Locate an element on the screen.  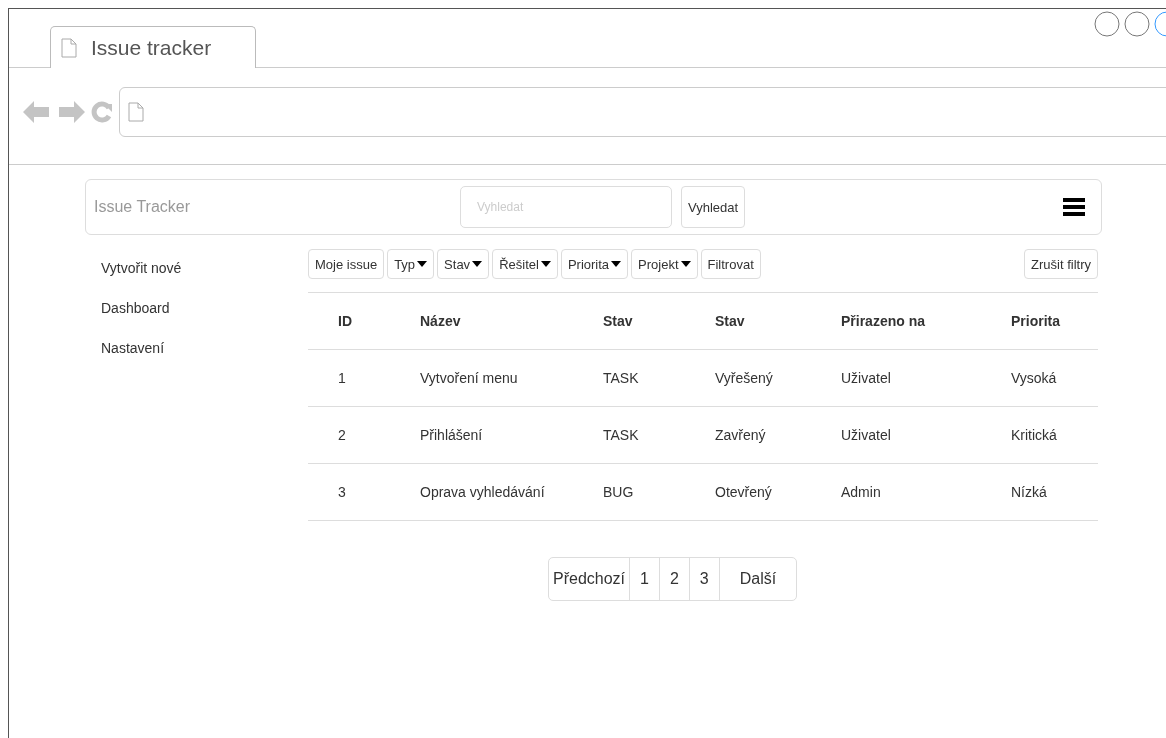
pagination-link: Předchozí is located at coordinates (589, 579).